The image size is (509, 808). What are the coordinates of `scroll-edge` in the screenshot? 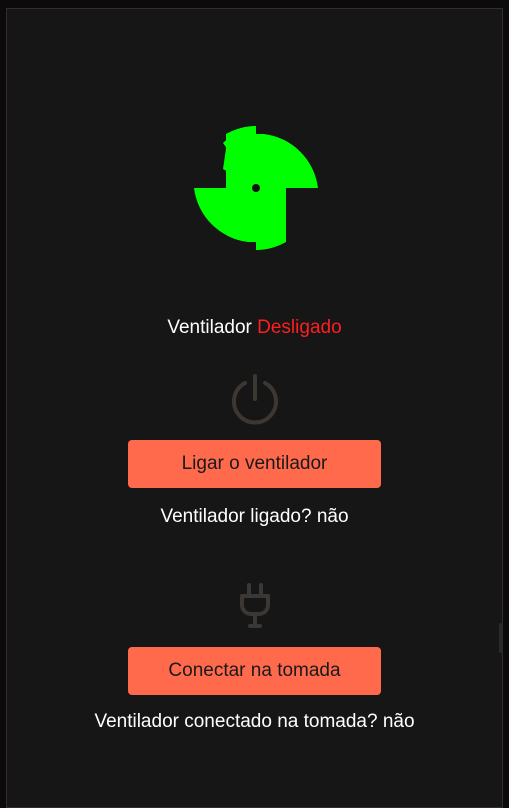 It's located at (501, 638).